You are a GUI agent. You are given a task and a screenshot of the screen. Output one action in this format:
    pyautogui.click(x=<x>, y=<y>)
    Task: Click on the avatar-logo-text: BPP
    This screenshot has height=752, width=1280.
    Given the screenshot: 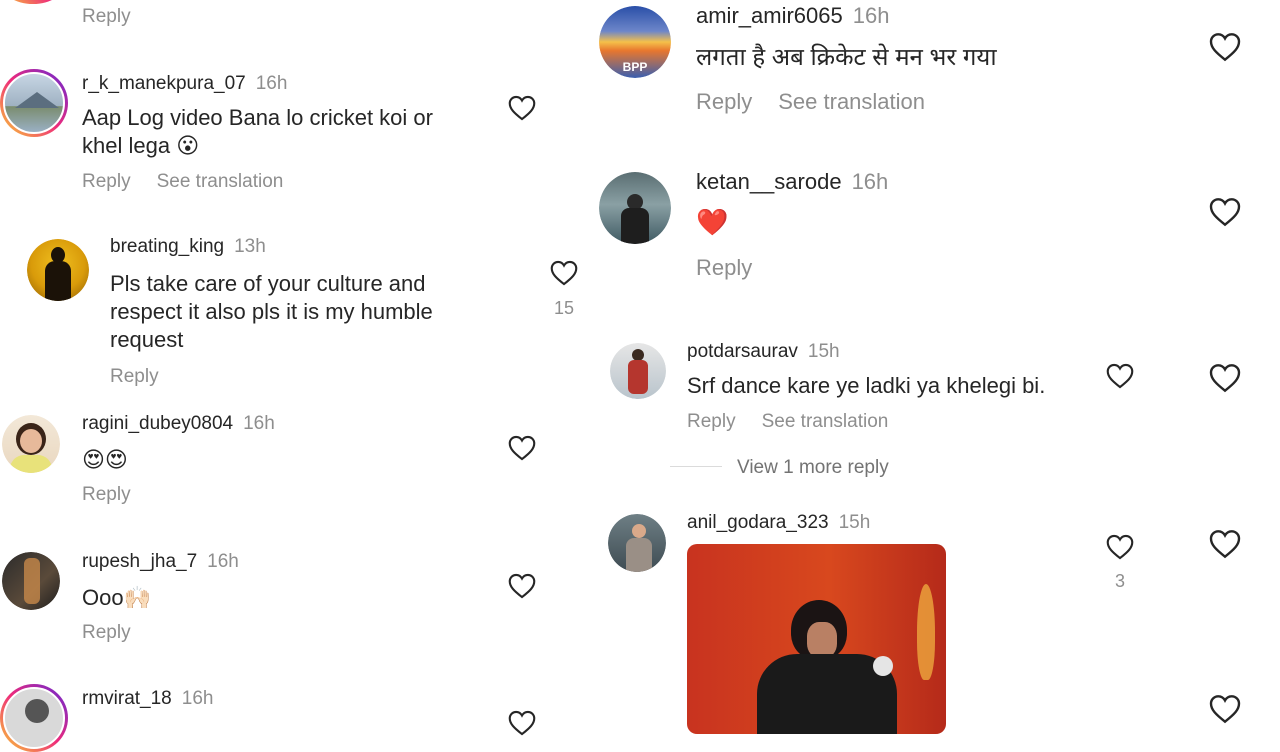 What is the action you would take?
    pyautogui.click(x=635, y=67)
    